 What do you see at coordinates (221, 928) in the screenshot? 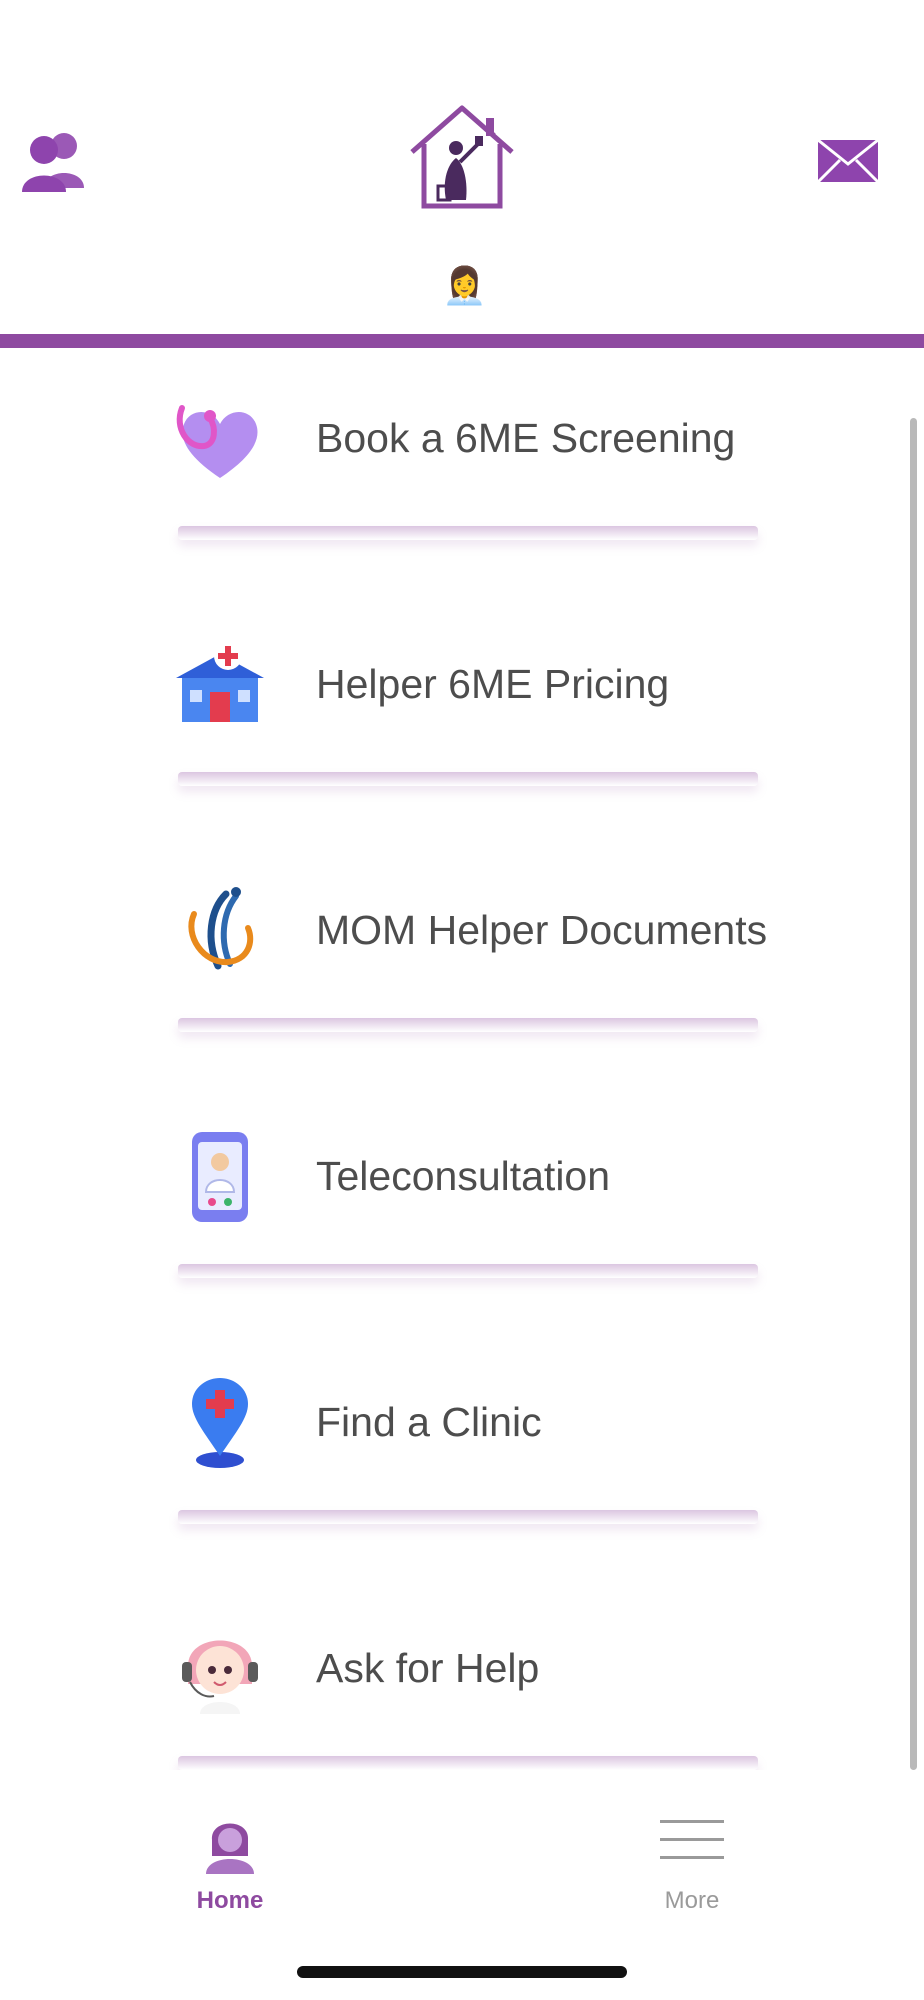
I see `mom-logo-icon` at bounding box center [221, 928].